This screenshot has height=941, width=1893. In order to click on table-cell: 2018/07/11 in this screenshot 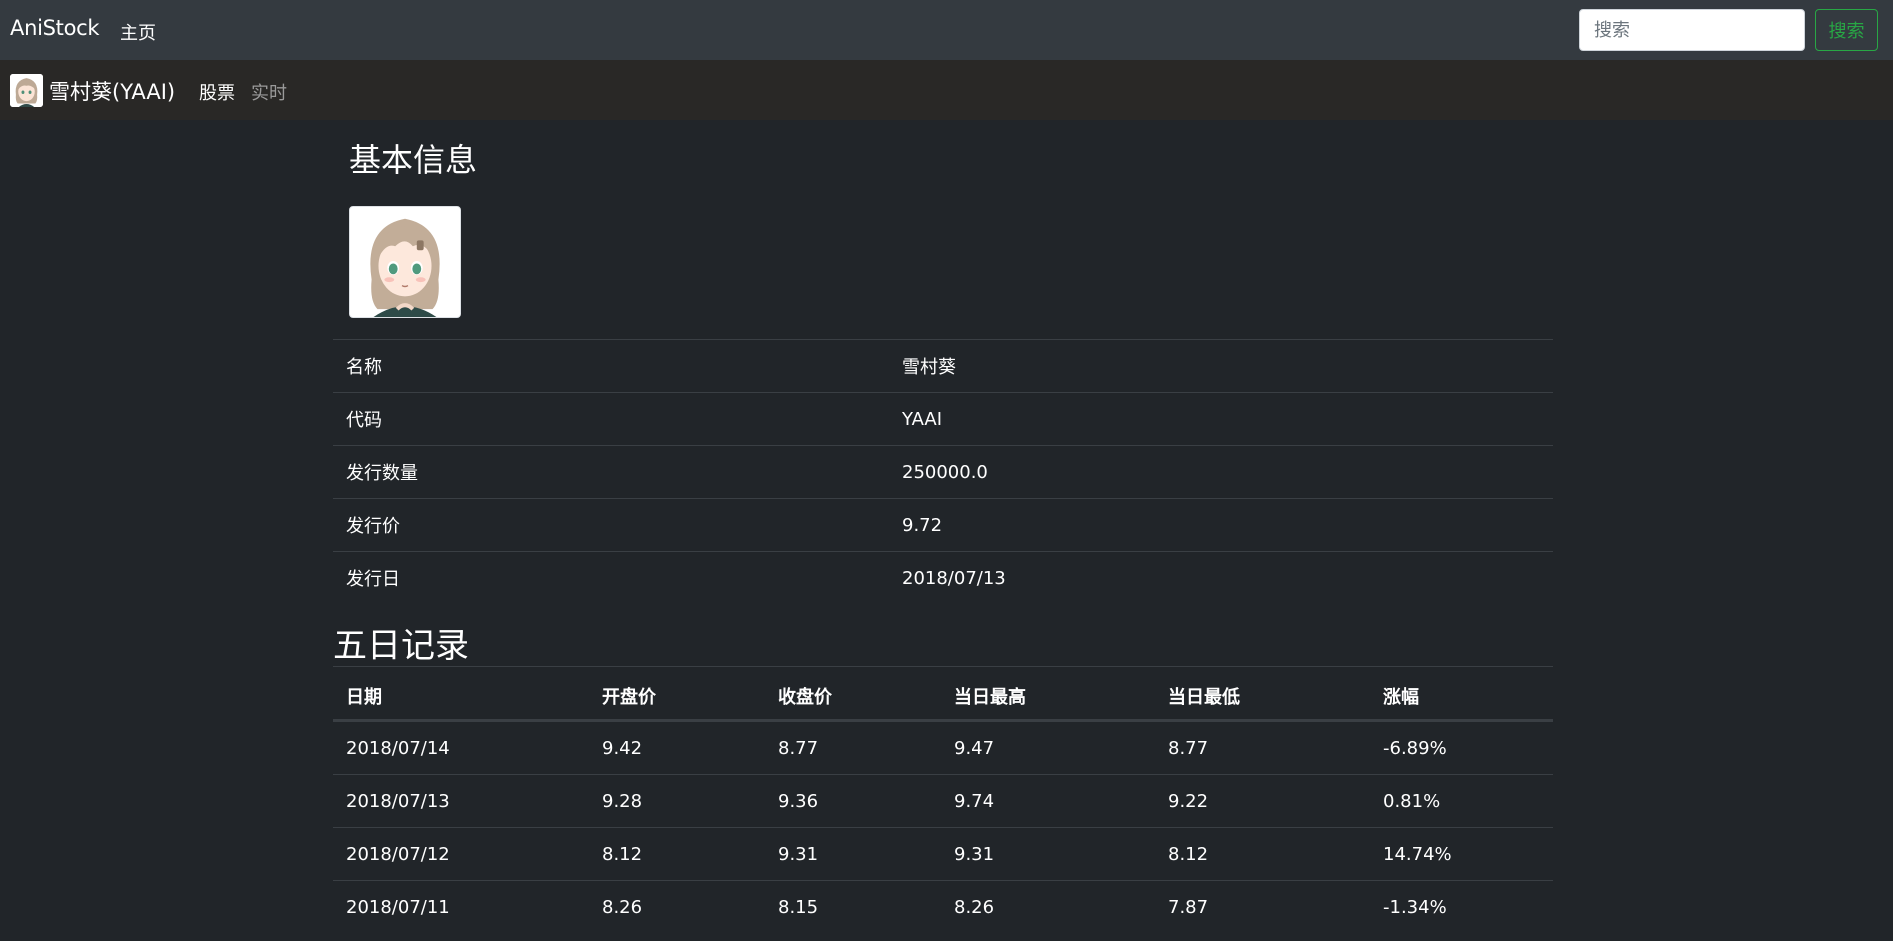, I will do `click(398, 907)`.